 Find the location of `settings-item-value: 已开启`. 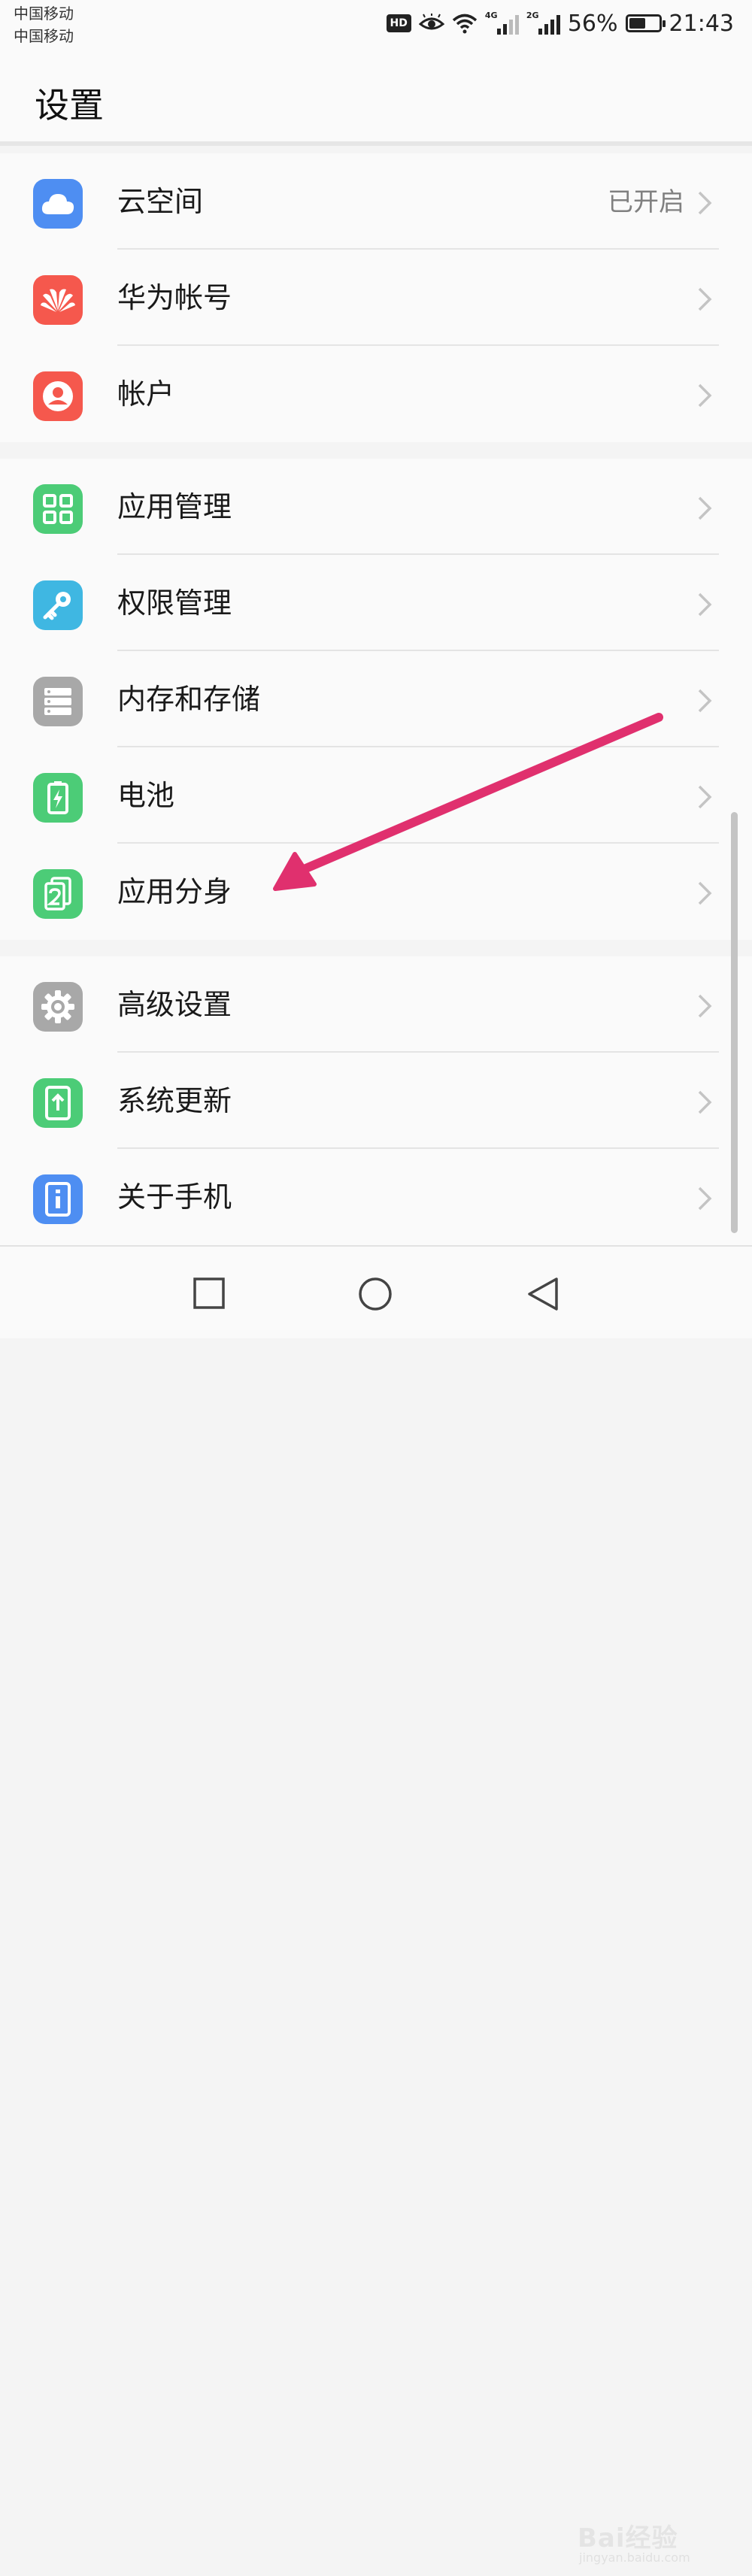

settings-item-value: 已开启 is located at coordinates (646, 202).